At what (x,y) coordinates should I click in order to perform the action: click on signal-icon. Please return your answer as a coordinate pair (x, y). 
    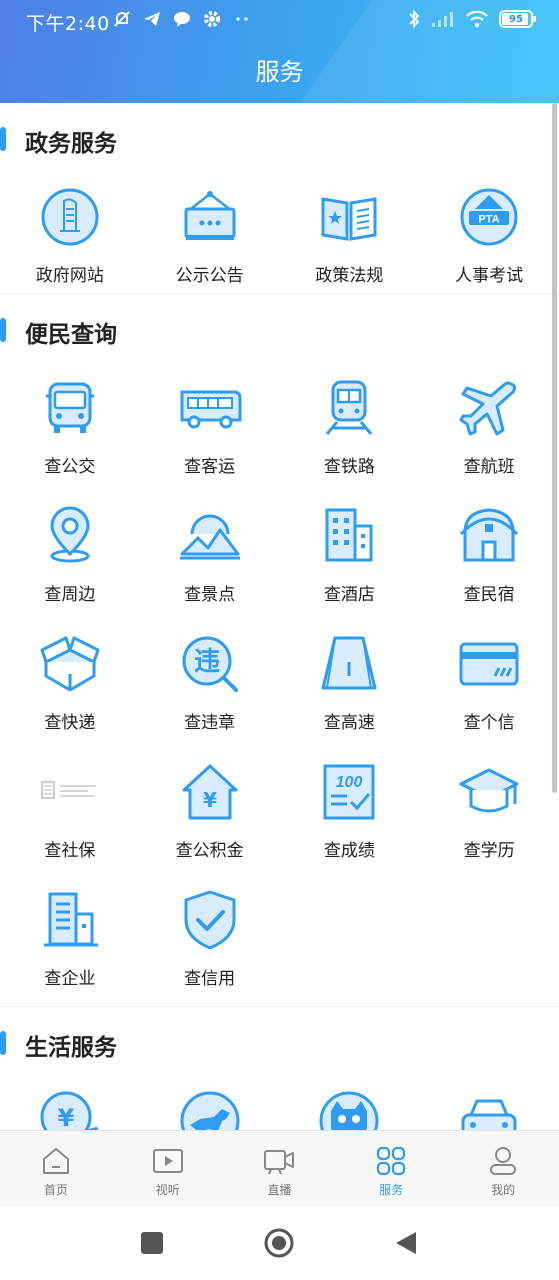
    Looking at the image, I should click on (442, 19).